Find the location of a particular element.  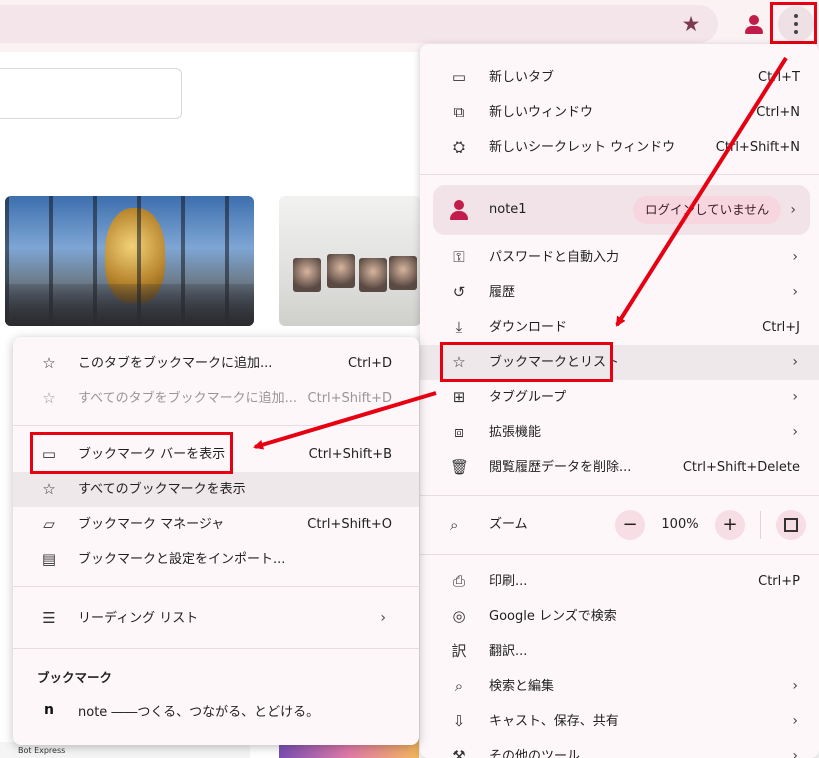

arrow-to-bookmarks is located at coordinates (701, 191).